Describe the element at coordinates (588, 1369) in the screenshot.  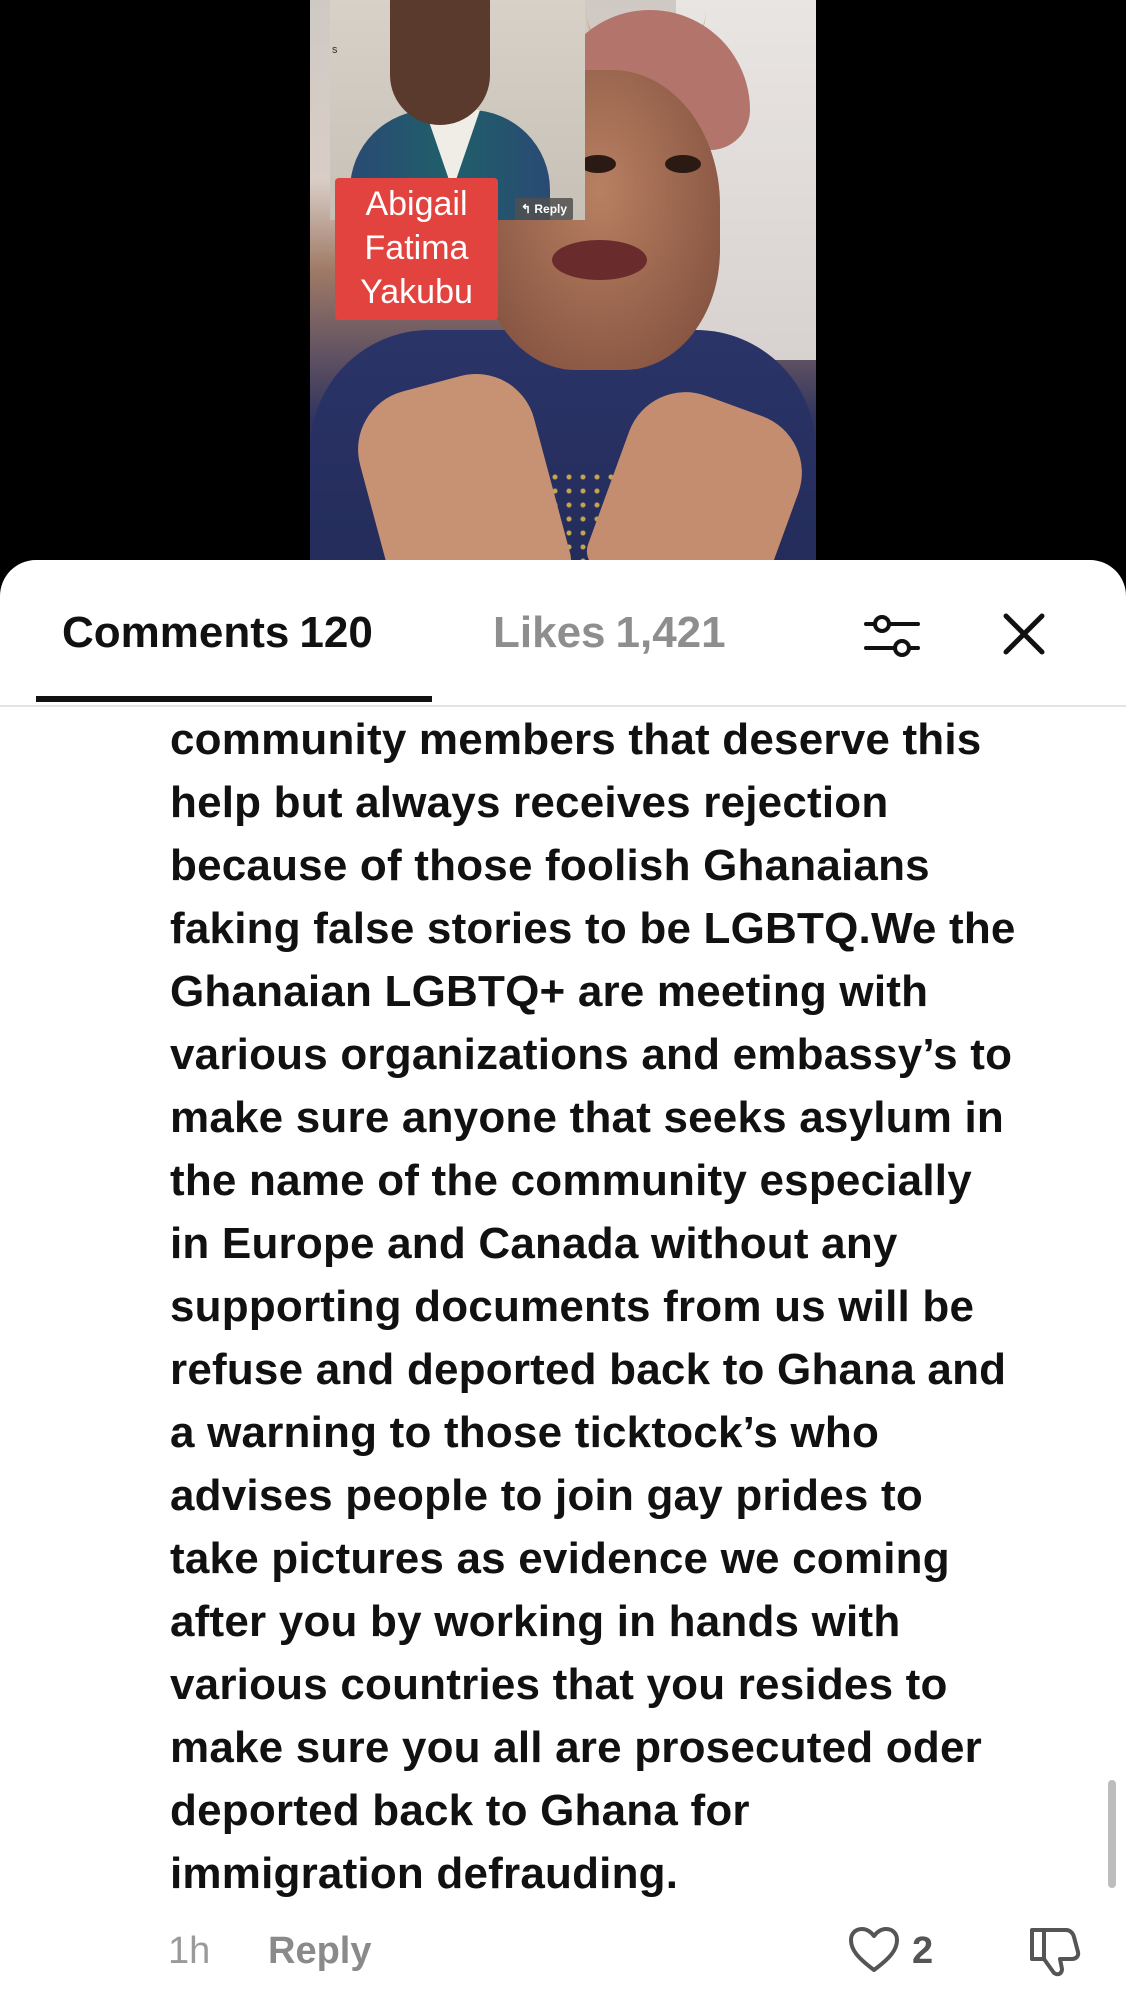
I see `comment-line: refuse and deported back to Ghana and` at that location.